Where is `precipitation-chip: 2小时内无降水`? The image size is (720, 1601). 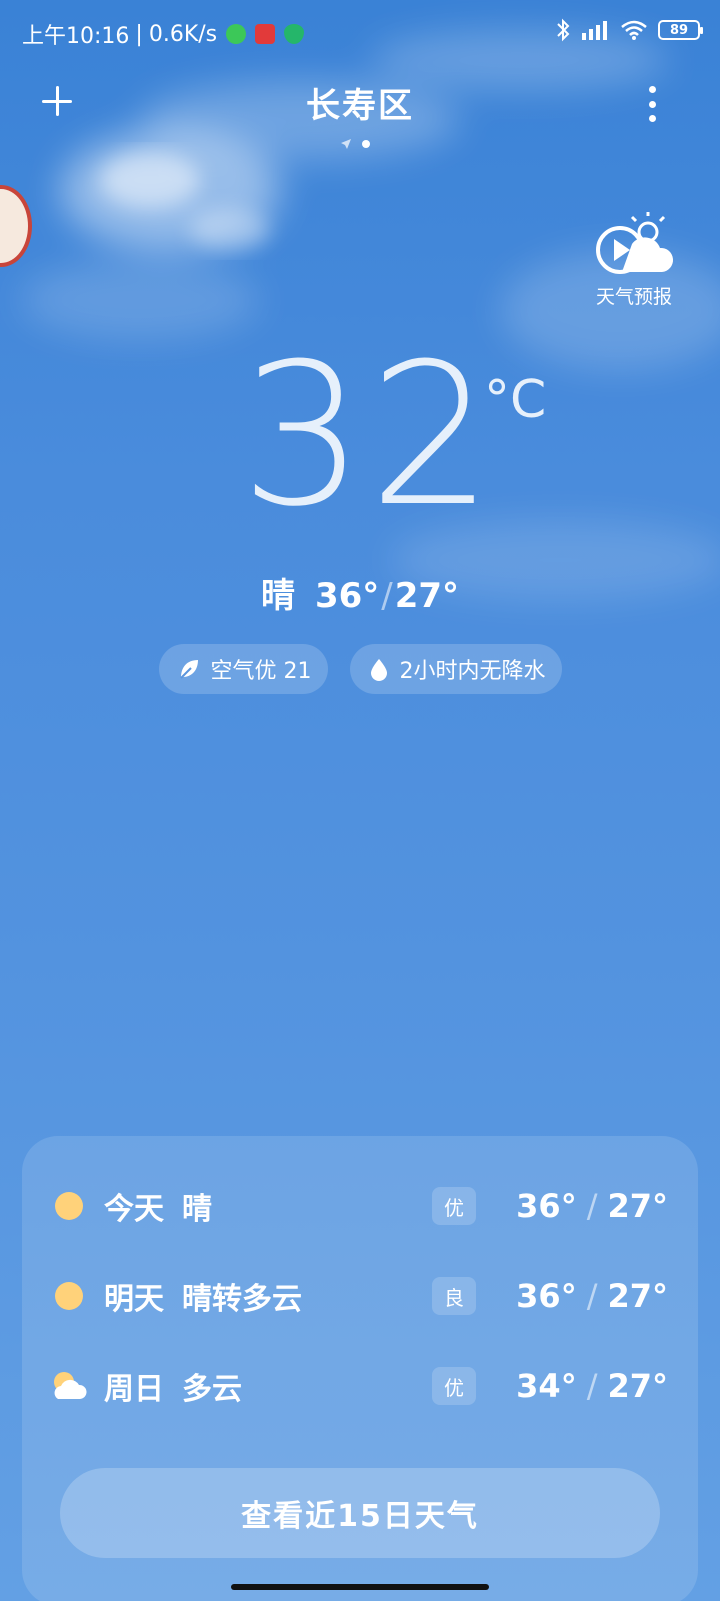 precipitation-chip: 2小时内无降水 is located at coordinates (455, 669).